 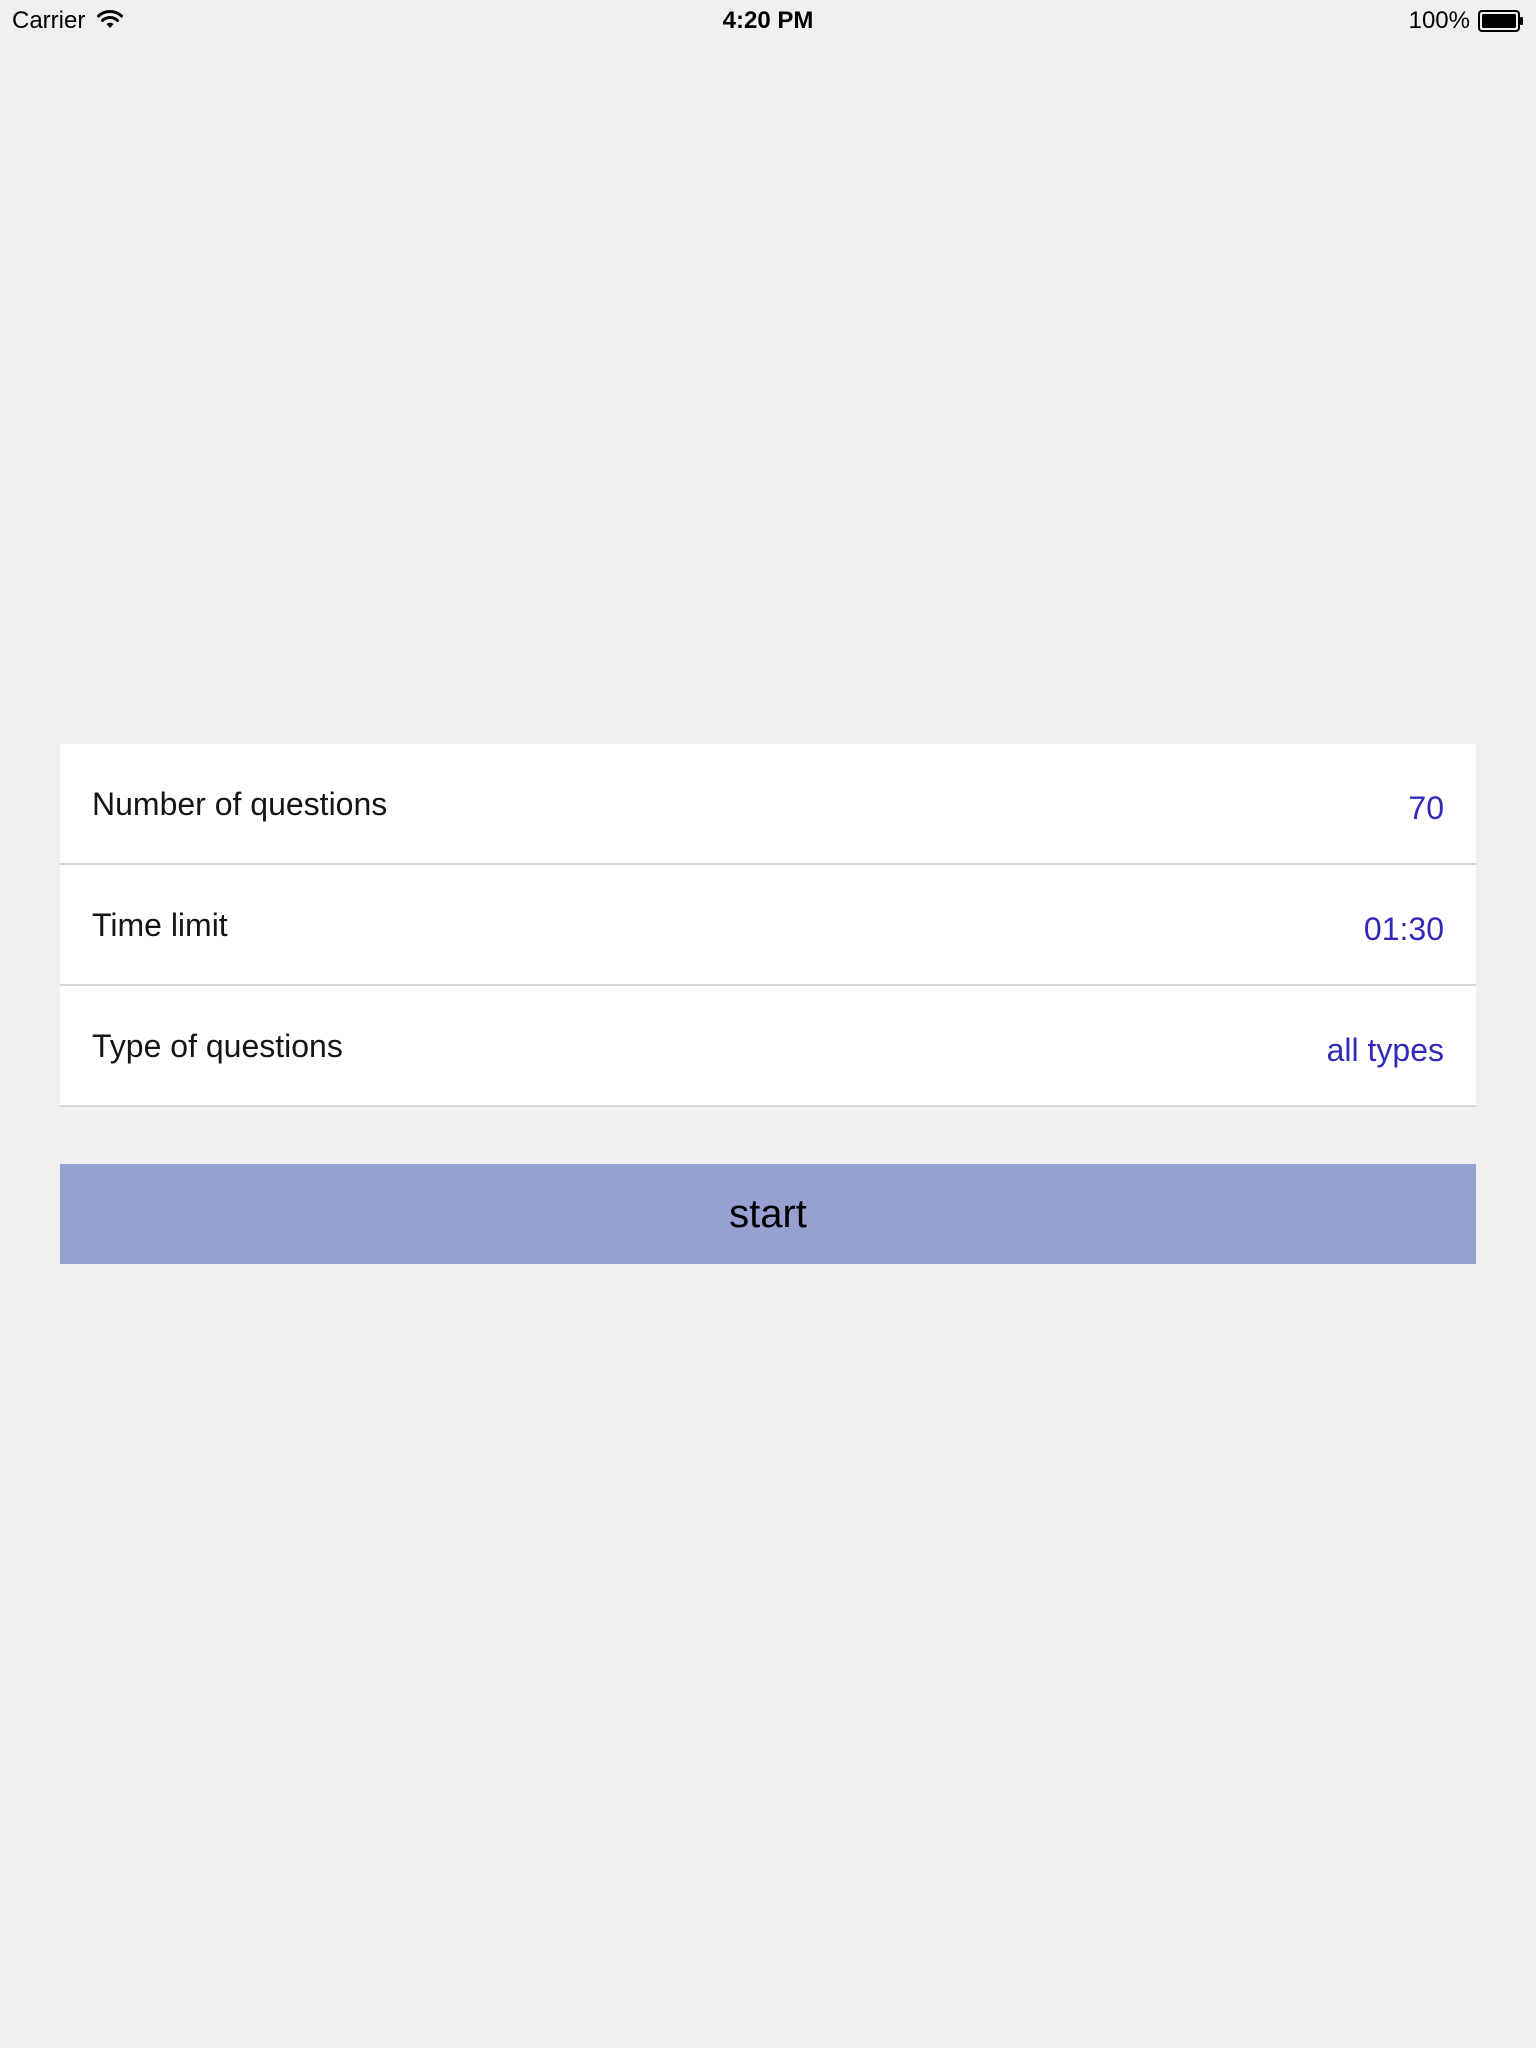 I want to click on setting-label: Time limit, so click(x=160, y=925).